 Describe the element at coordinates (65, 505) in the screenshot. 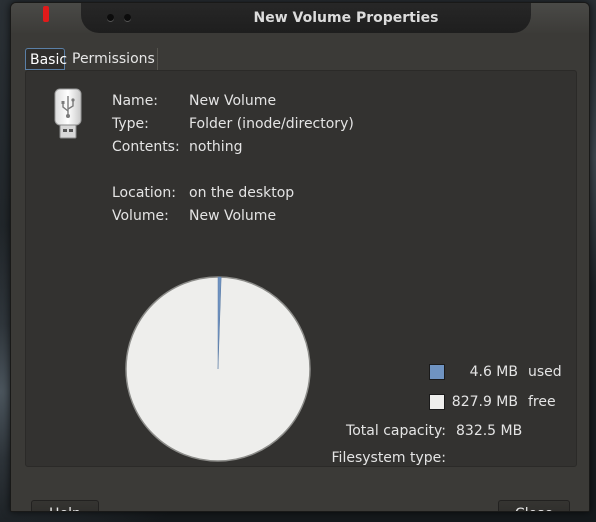

I see `help-button: Help` at that location.